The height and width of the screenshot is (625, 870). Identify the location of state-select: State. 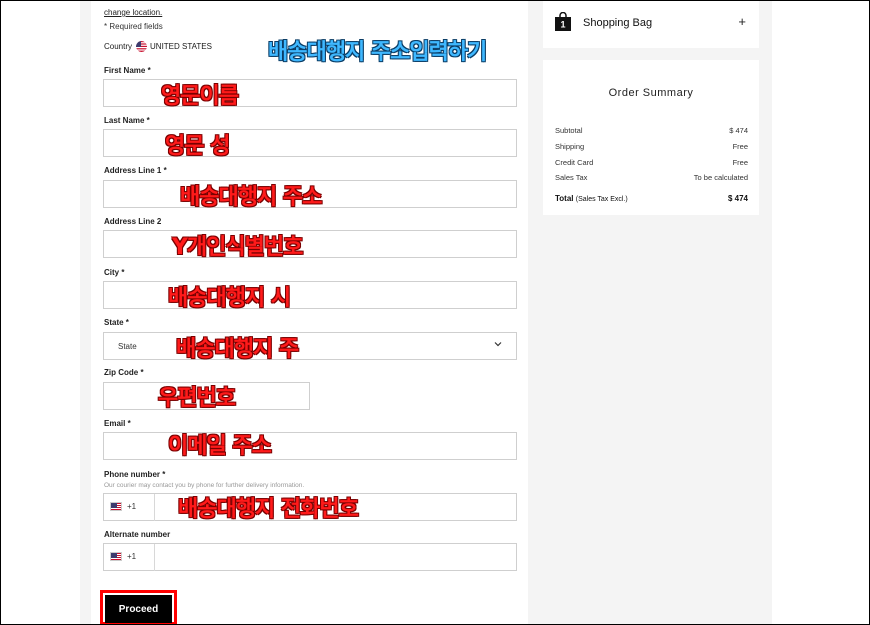
(310, 346).